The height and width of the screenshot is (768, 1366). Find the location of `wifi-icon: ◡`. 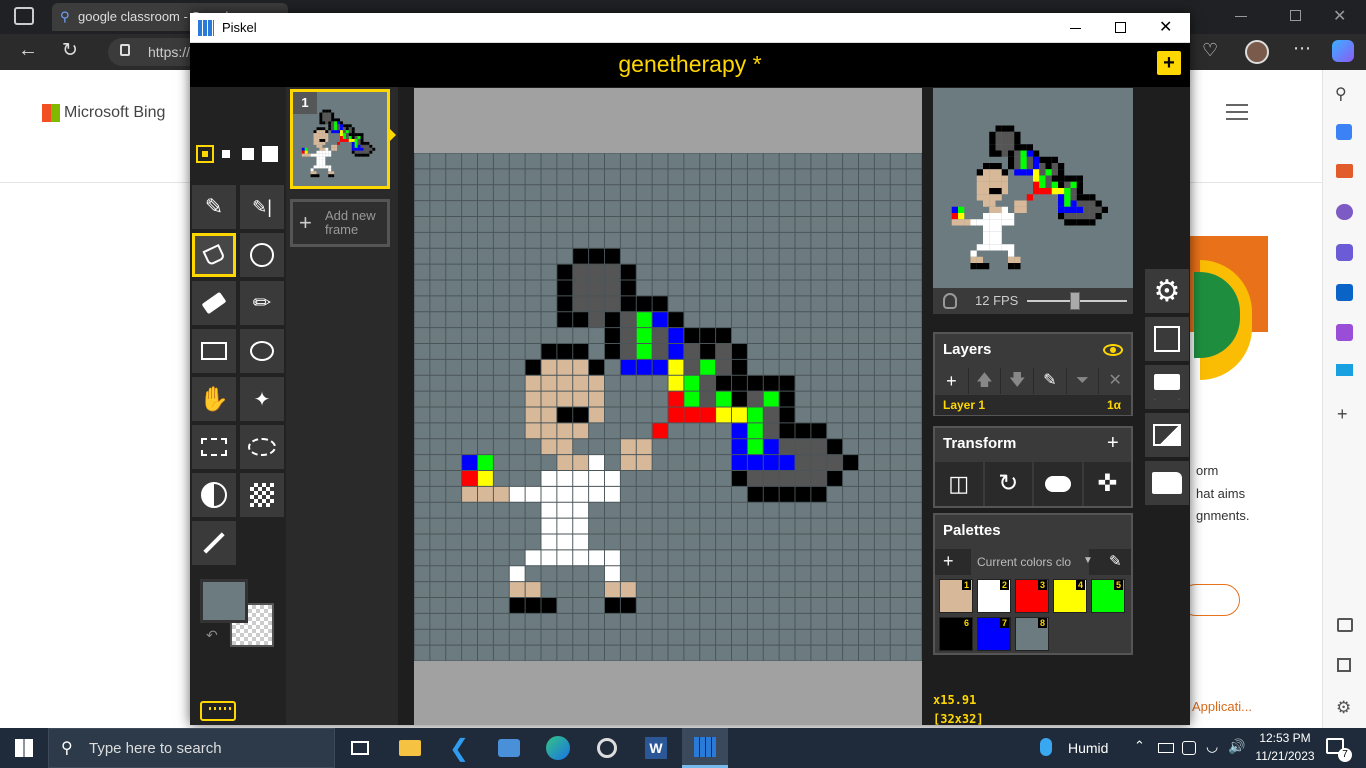

wifi-icon: ◡ is located at coordinates (1212, 746).